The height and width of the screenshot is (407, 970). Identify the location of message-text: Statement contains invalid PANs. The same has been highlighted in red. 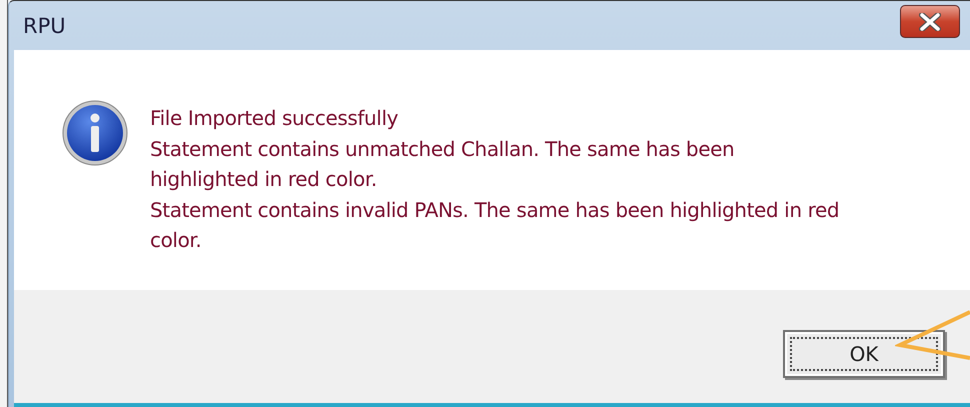
(495, 210).